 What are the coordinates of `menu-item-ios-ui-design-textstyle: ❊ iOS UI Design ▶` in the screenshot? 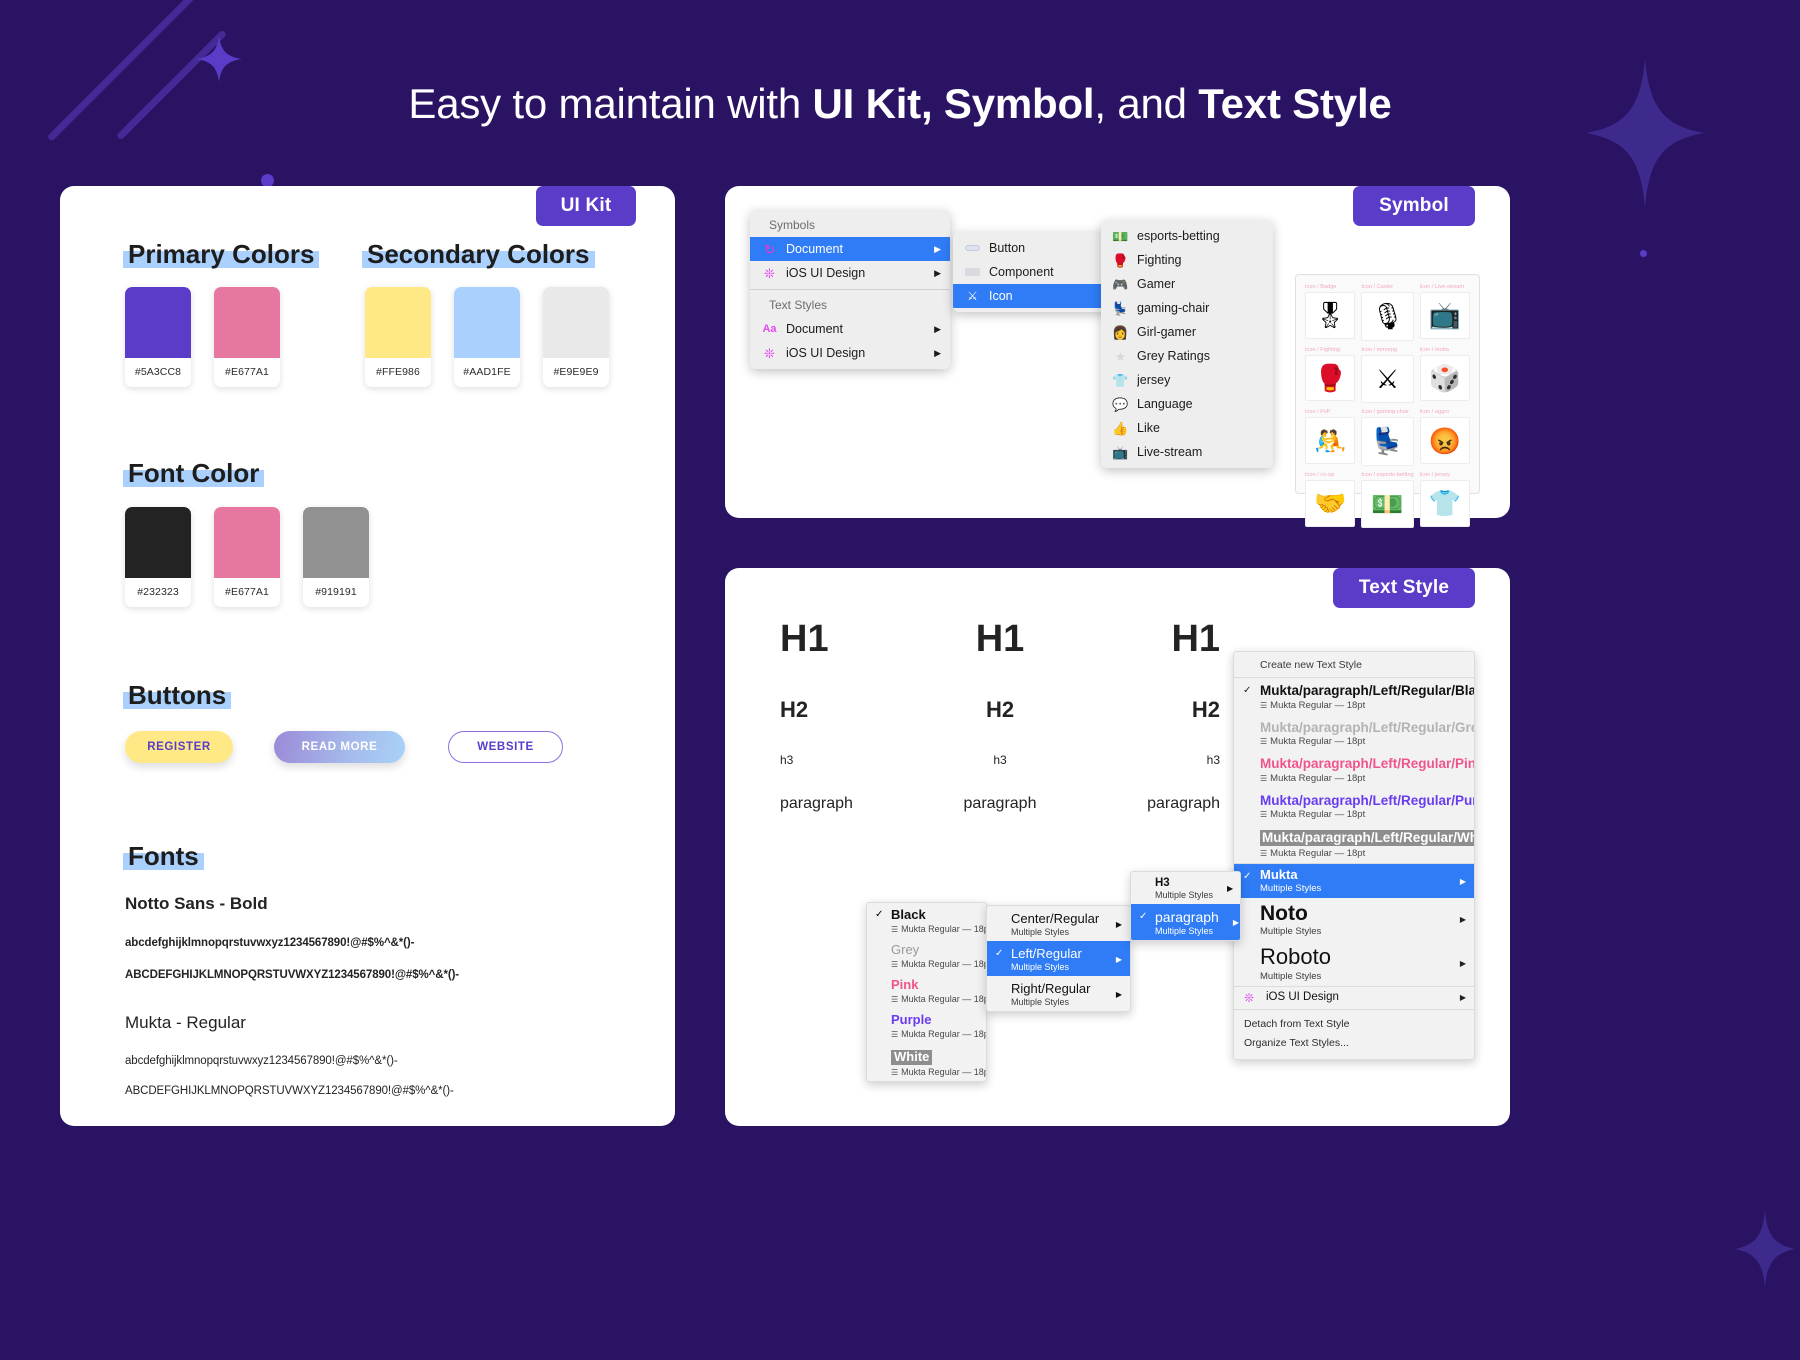 It's located at (850, 353).